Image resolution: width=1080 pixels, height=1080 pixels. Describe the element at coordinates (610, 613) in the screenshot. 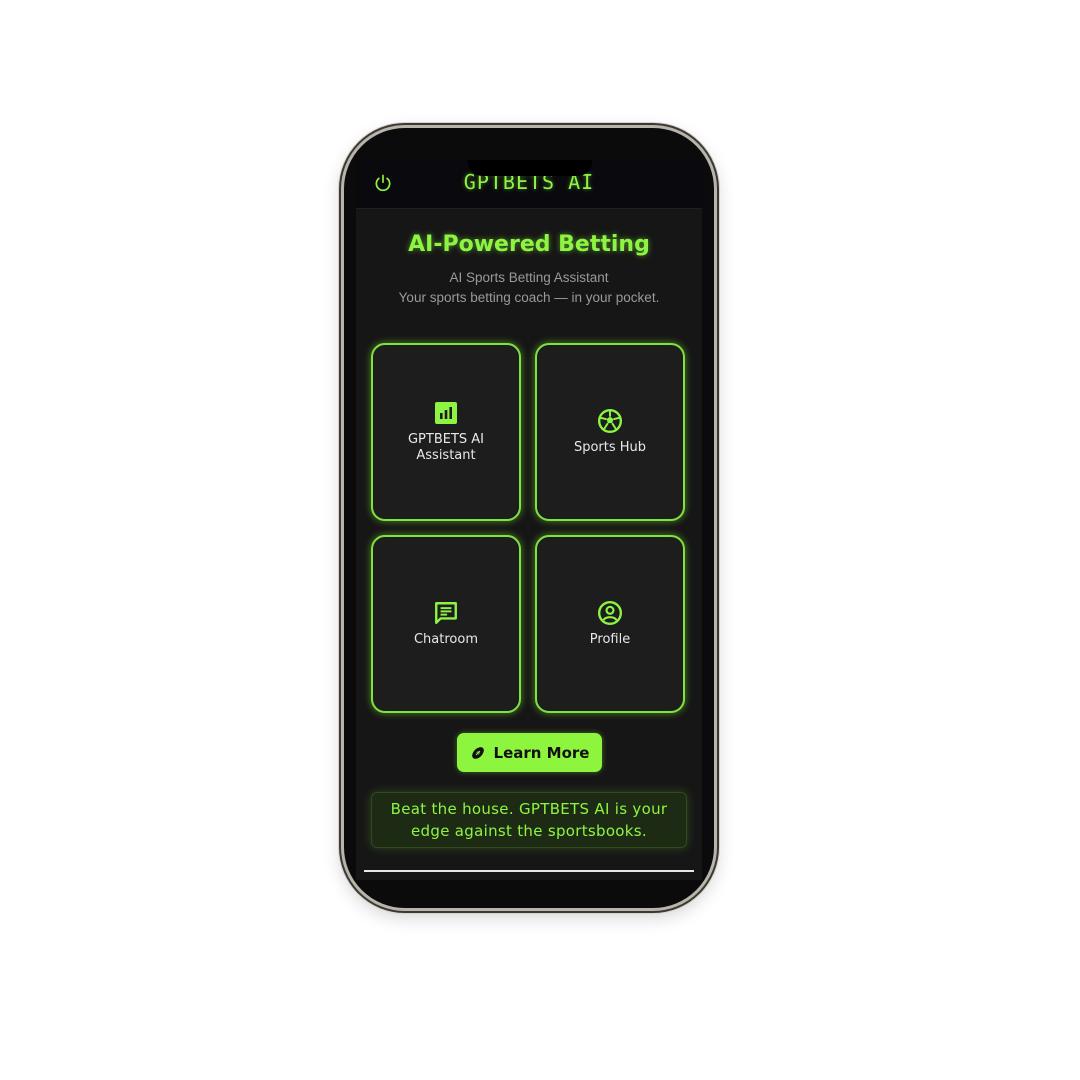

I see `user-circle-icon` at that location.